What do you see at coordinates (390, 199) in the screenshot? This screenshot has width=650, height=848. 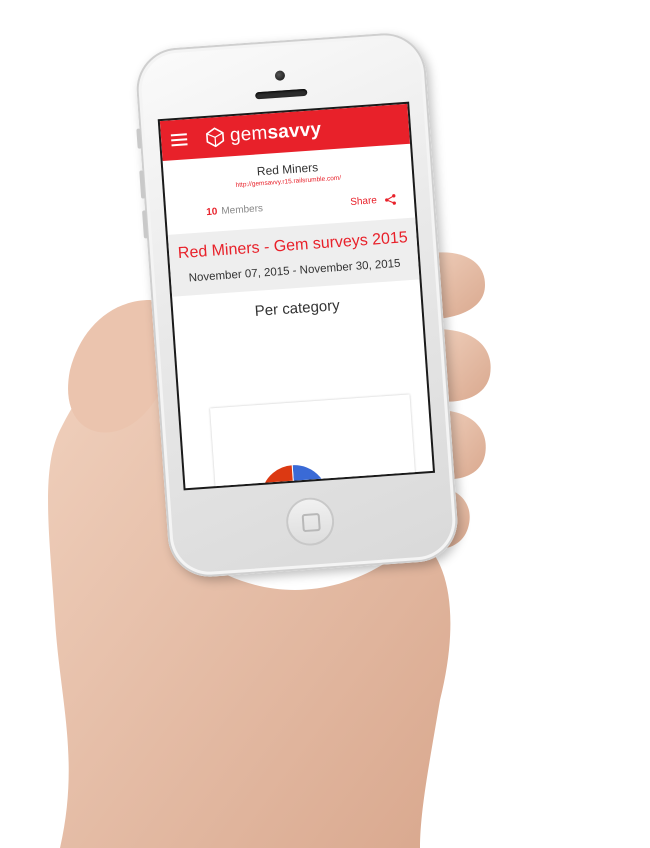 I see `share-icon` at bounding box center [390, 199].